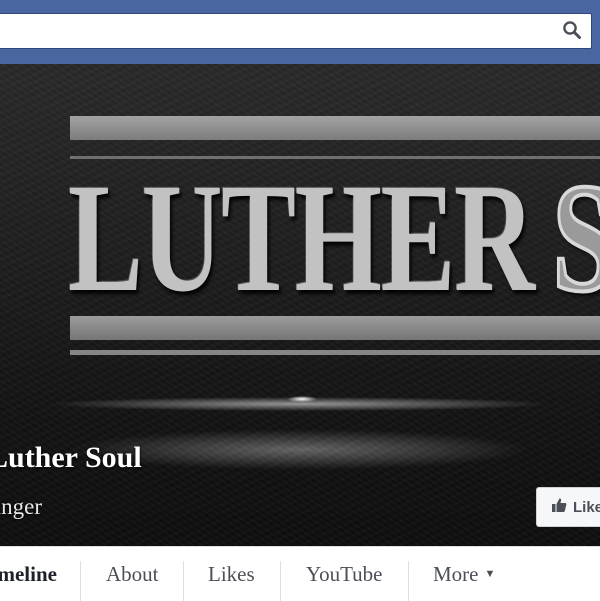 The image size is (600, 601). I want to click on caret-down-icon: ▼, so click(490, 574).